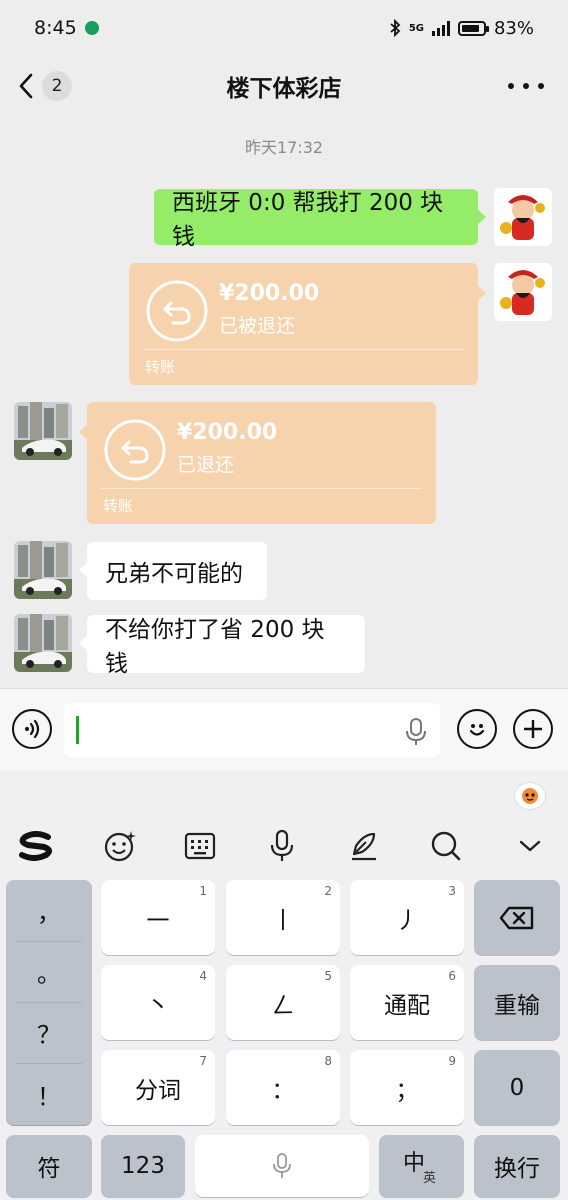 This screenshot has height=1200, width=568. I want to click on key-label: ；, so click(407, 1090).